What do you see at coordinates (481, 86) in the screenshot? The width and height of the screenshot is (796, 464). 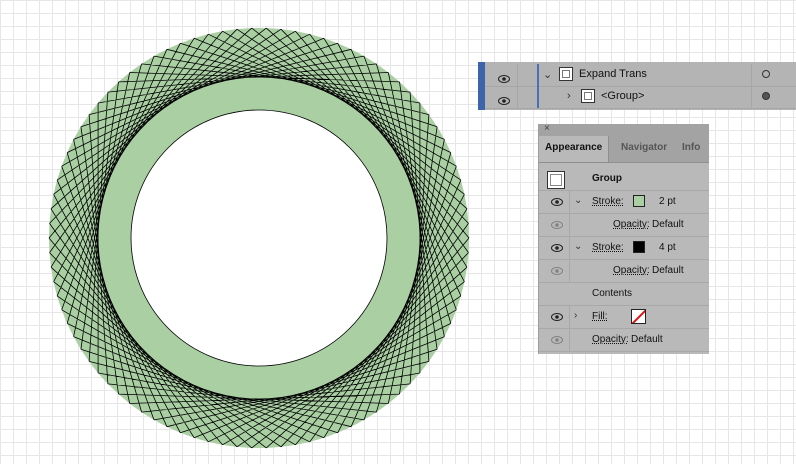 I see `layer-selection-bar` at bounding box center [481, 86].